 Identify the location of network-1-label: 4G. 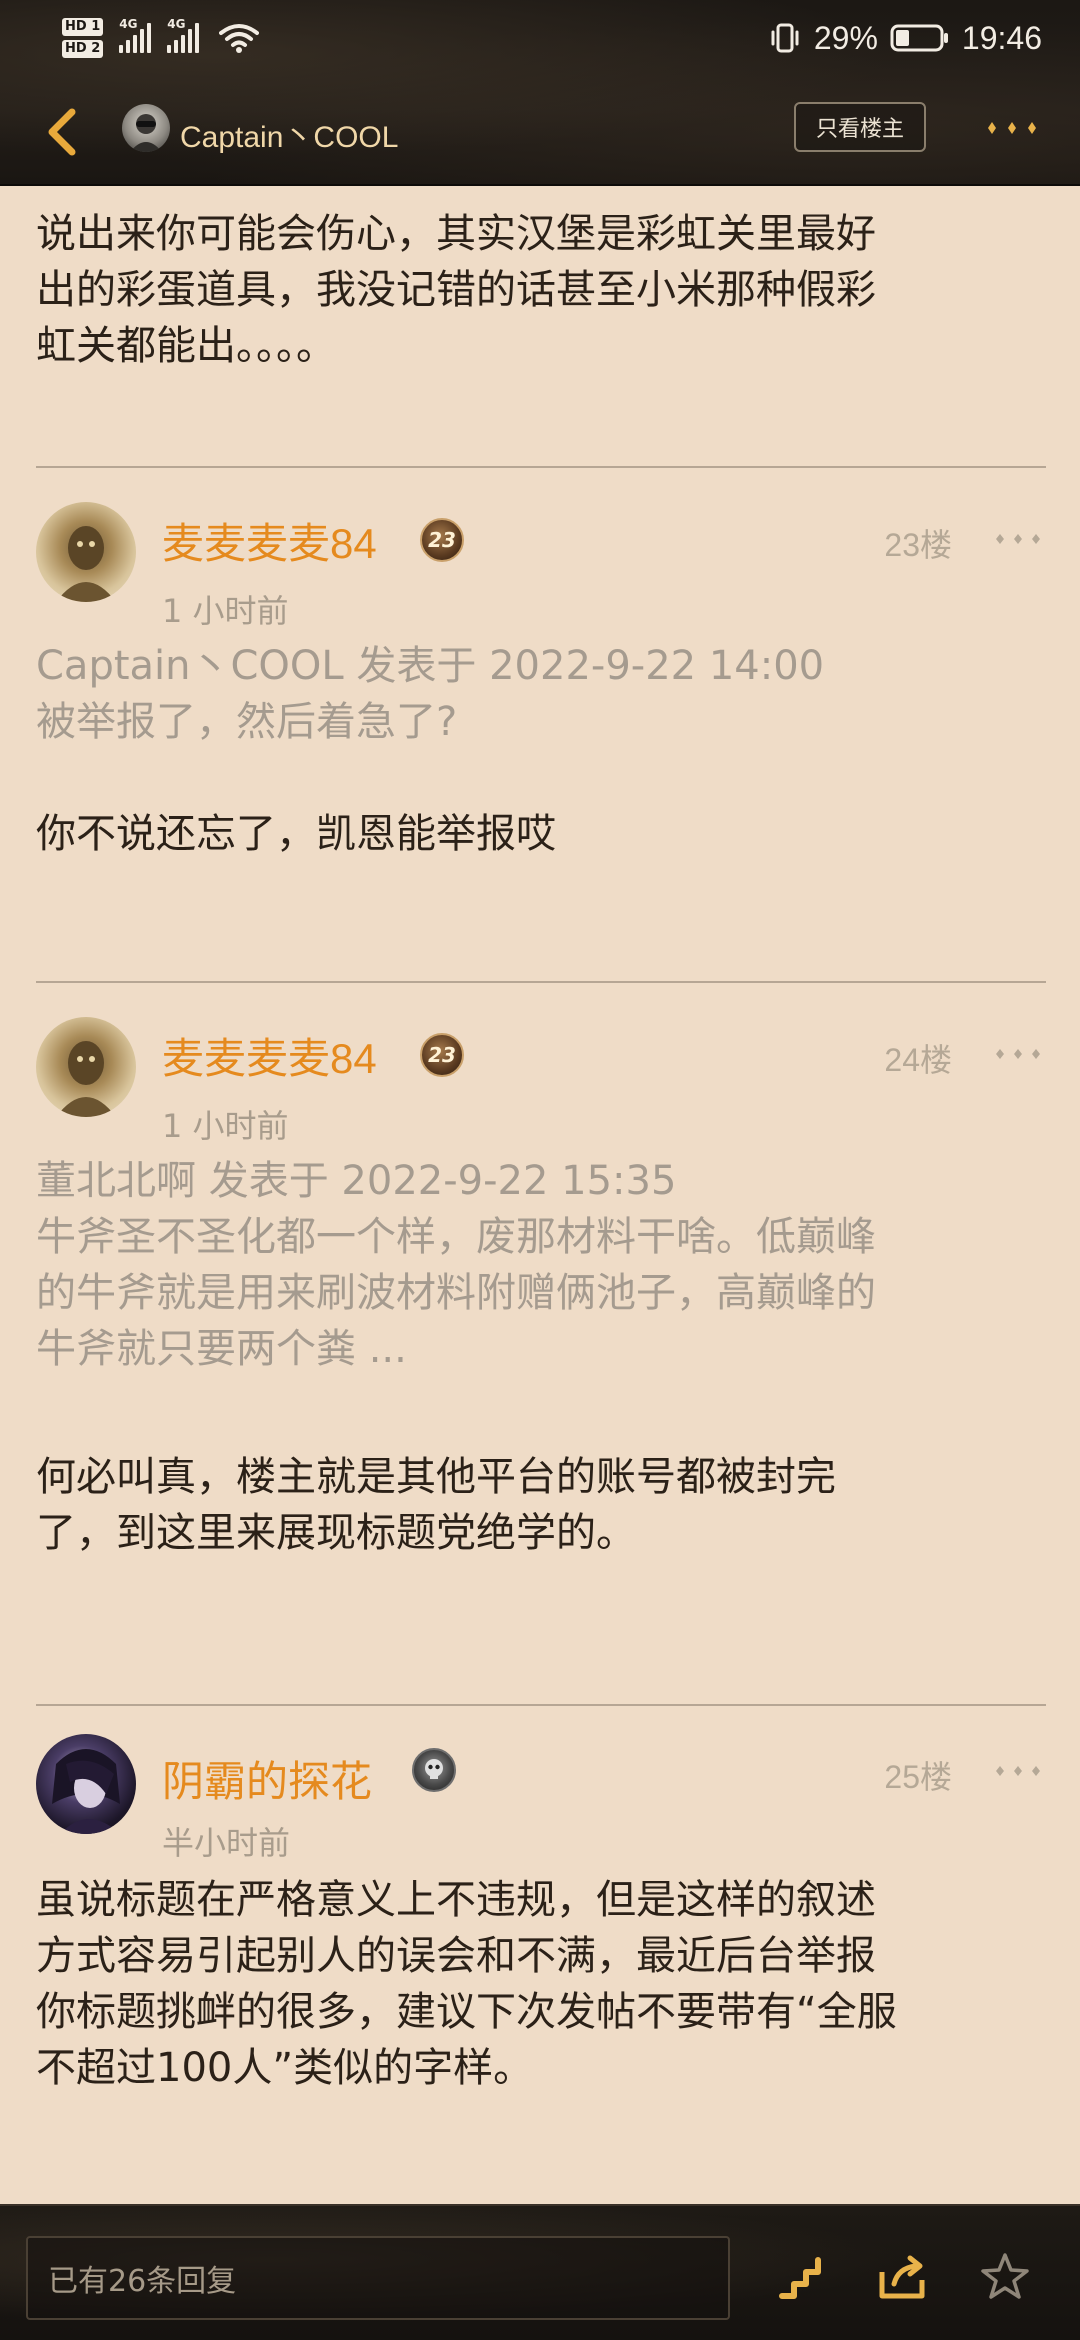
(128, 24).